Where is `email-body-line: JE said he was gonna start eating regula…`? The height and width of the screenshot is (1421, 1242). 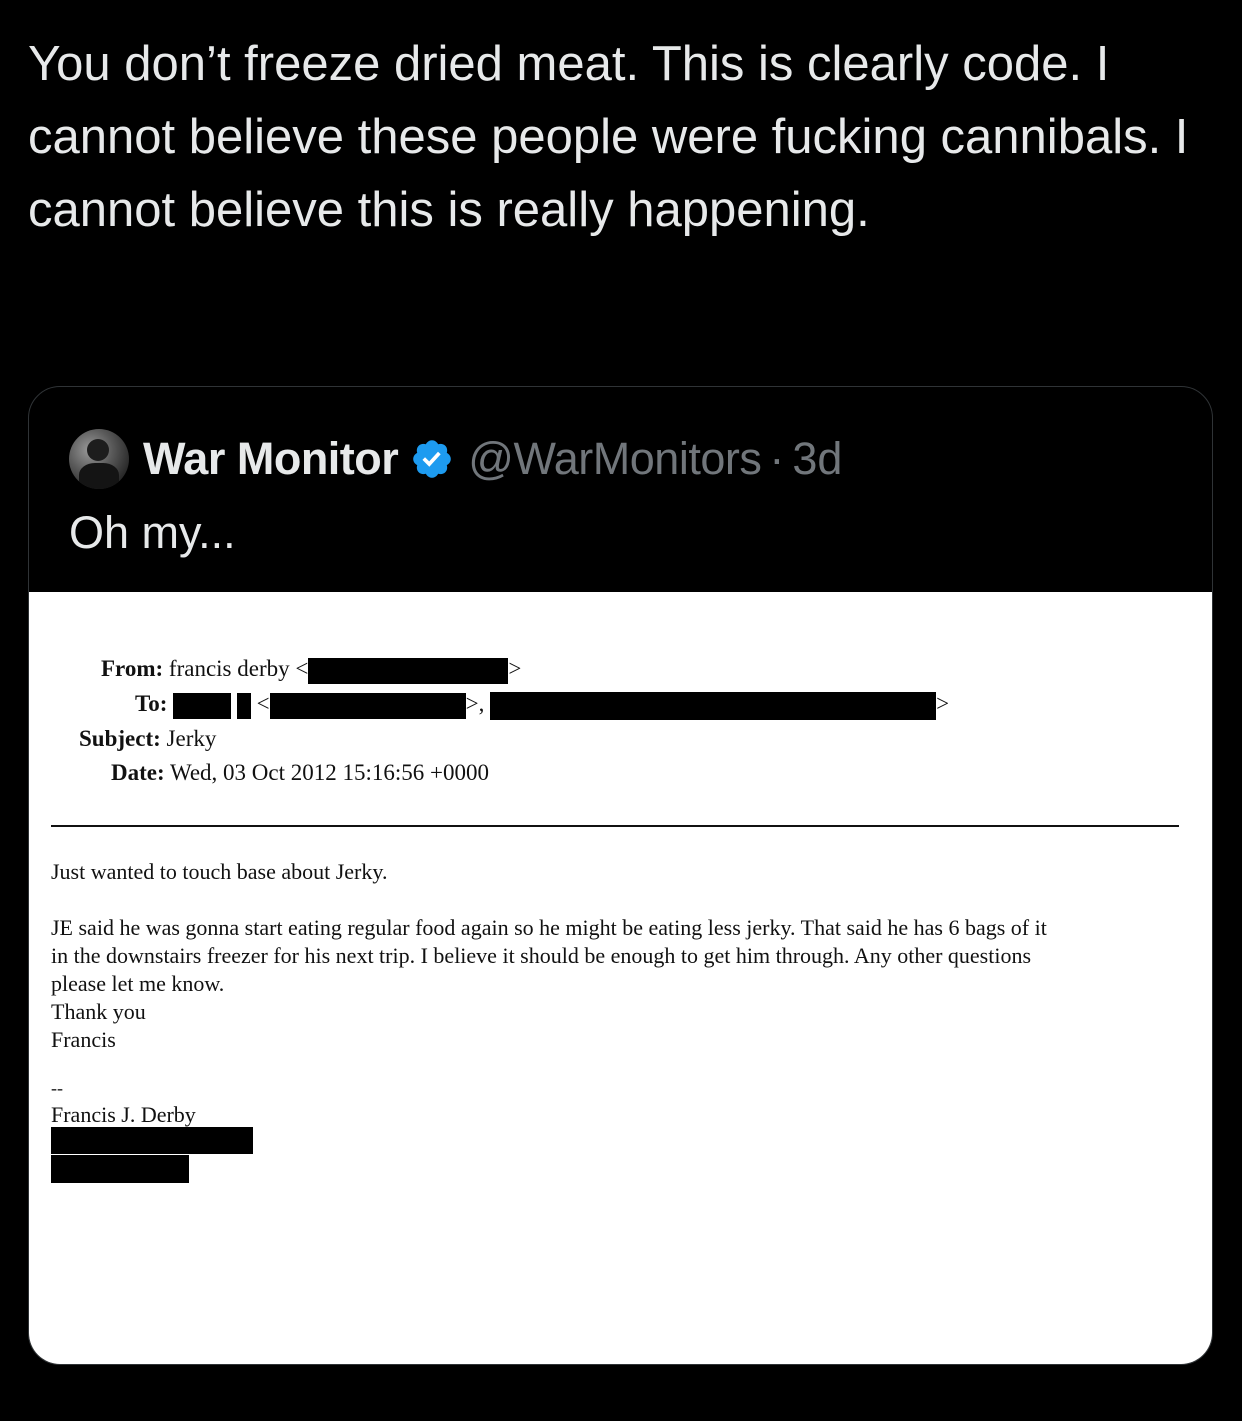 email-body-line: JE said he was gonna start eating regula… is located at coordinates (549, 927).